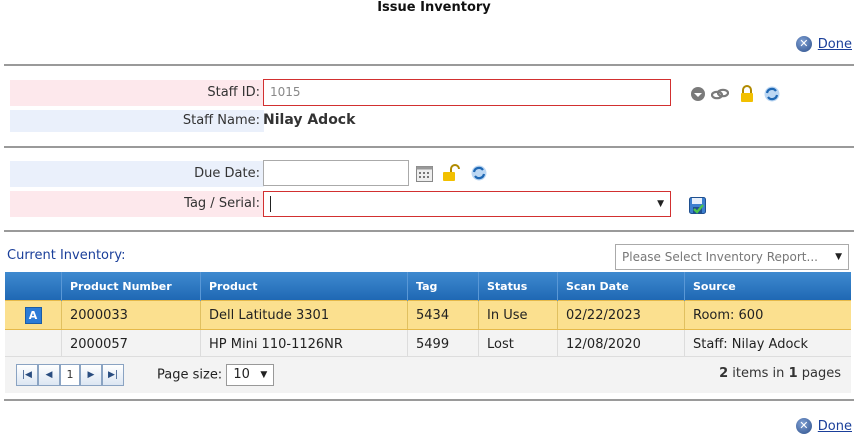  What do you see at coordinates (467, 92) in the screenshot?
I see `staff-id-input: 1015` at bounding box center [467, 92].